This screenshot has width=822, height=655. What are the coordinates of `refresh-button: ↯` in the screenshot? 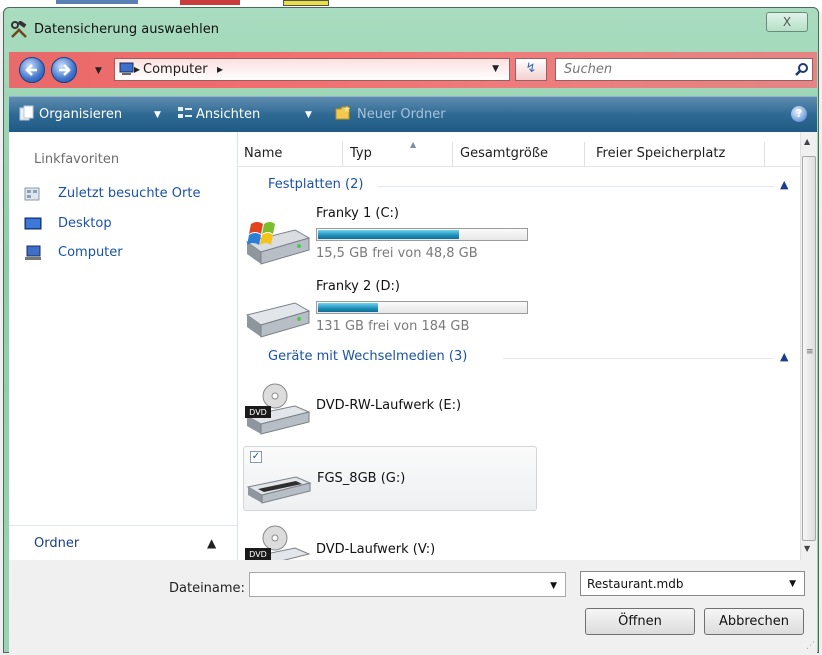 It's located at (531, 69).